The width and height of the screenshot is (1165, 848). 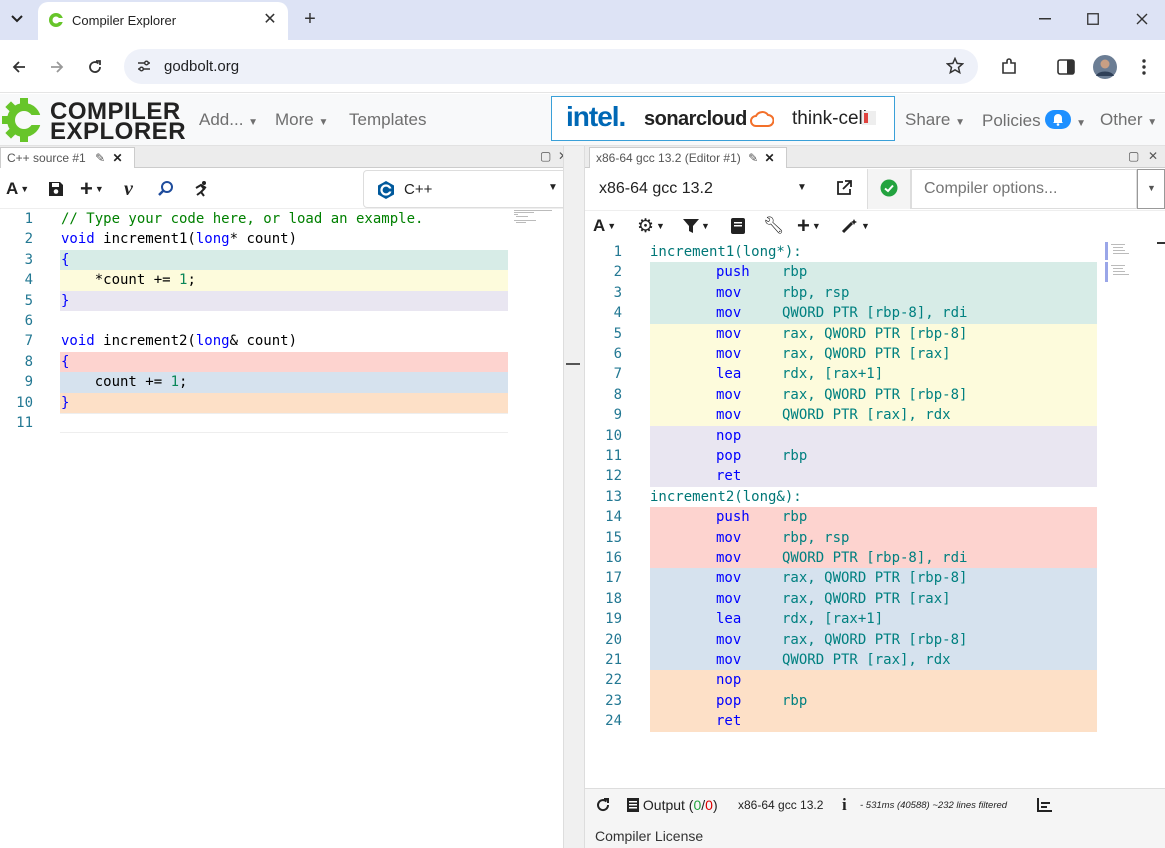 What do you see at coordinates (1128, 120) in the screenshot?
I see `other-menu: Other ▼` at bounding box center [1128, 120].